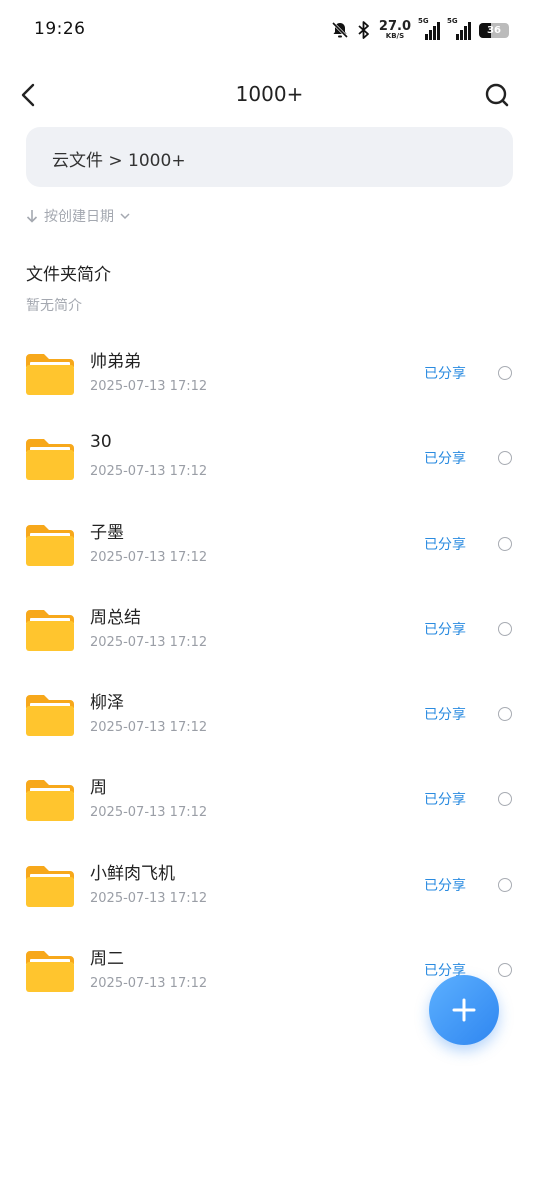 The height and width of the screenshot is (1200, 539). What do you see at coordinates (459, 28) in the screenshot?
I see `signal-icon-sim2: 5G` at bounding box center [459, 28].